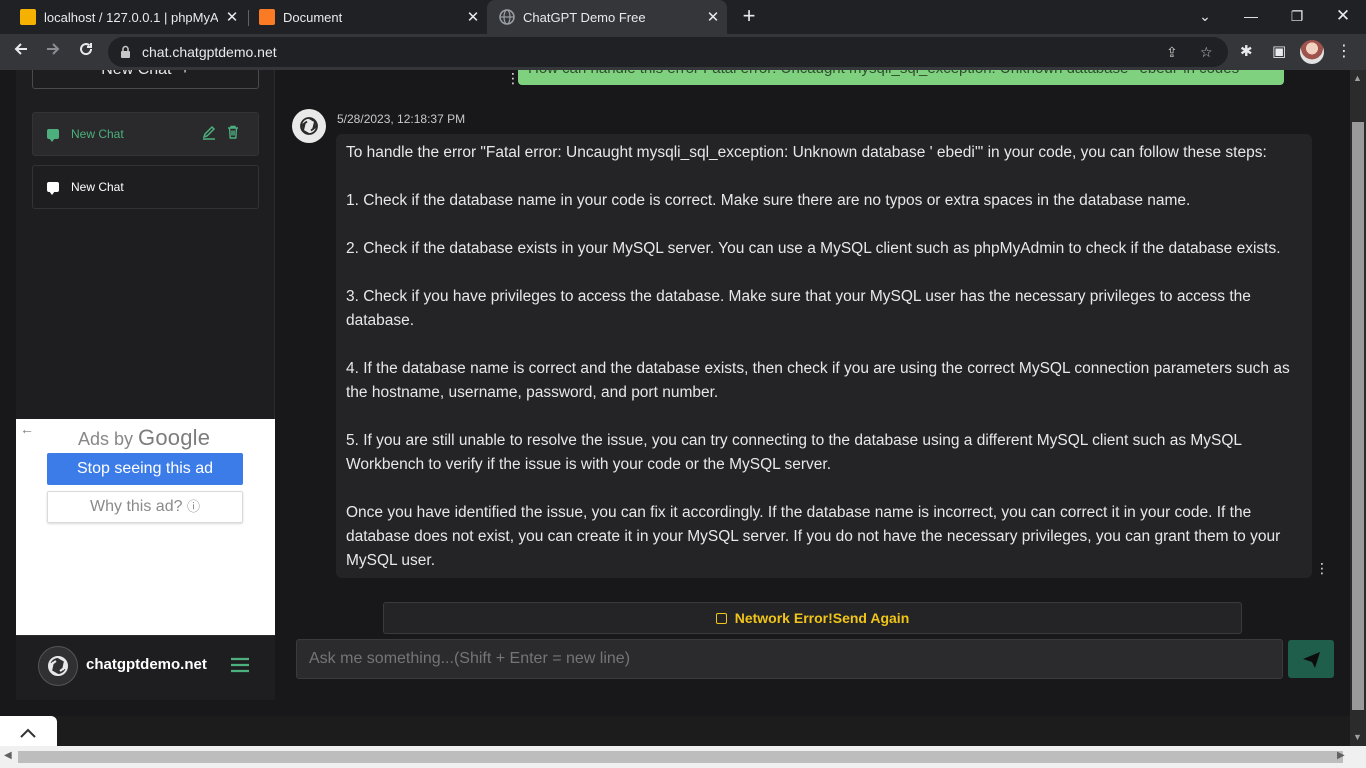  I want to click on why-this-ad-button: Why this ad? ⓘ, so click(145, 507).